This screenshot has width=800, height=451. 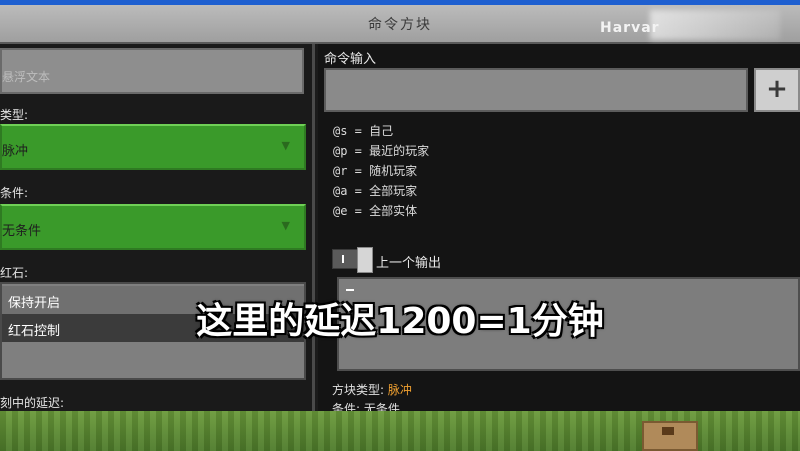 What do you see at coordinates (400, 22) in the screenshot?
I see `title-bar: 命令方块 Harvar` at bounding box center [400, 22].